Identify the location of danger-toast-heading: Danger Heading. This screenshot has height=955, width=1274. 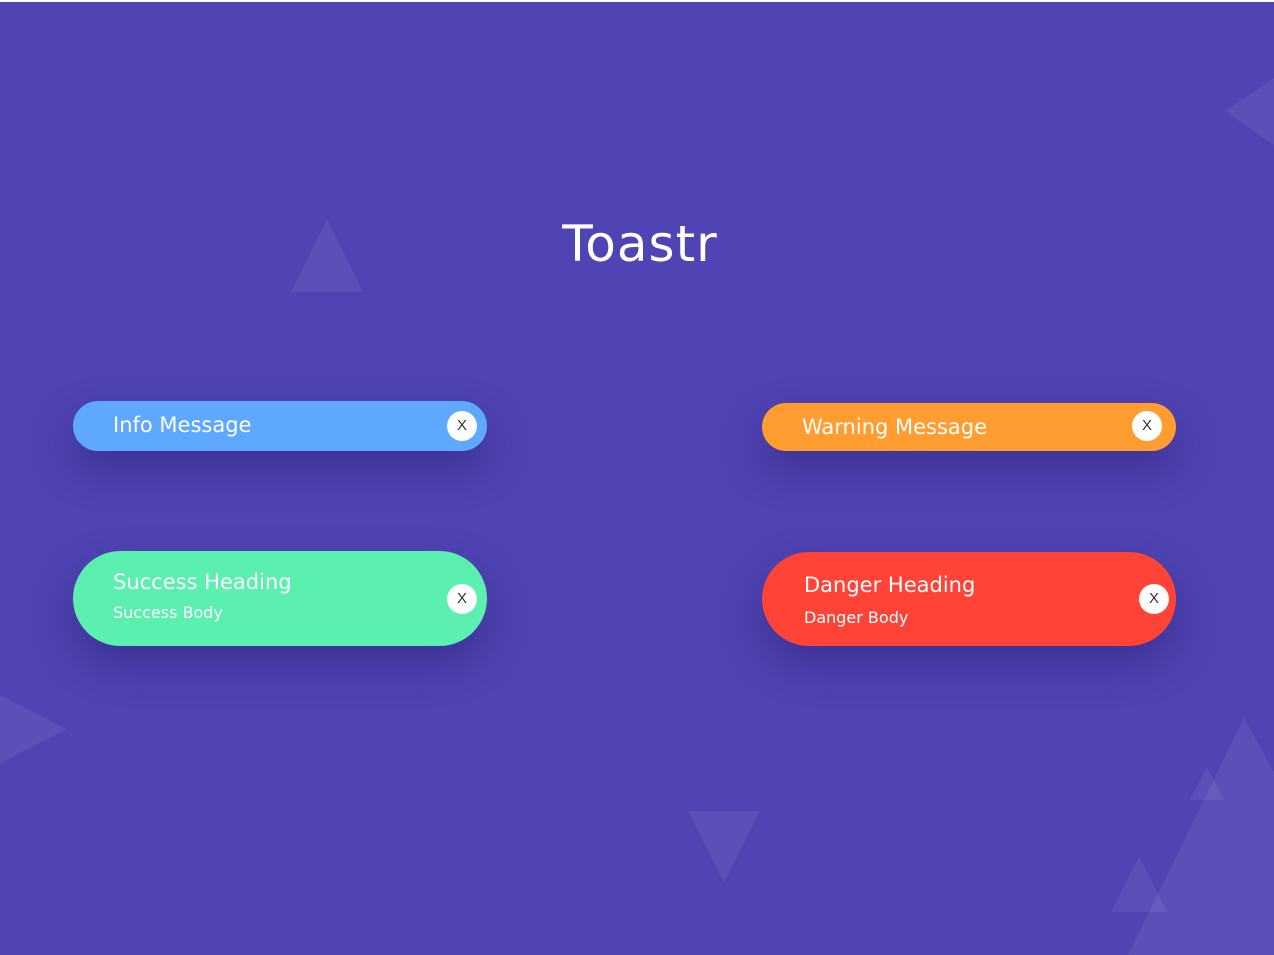
(890, 585).